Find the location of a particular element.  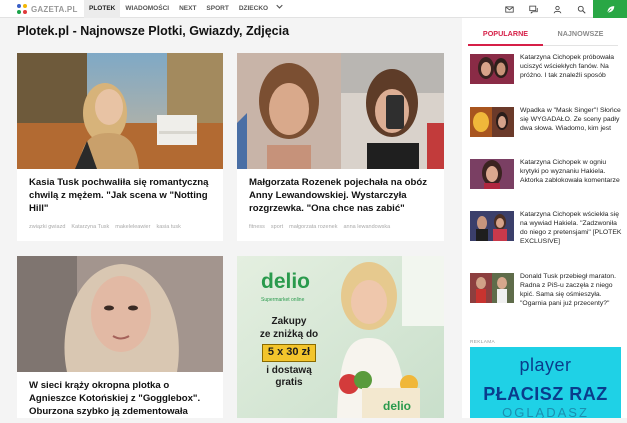

tab-popularne: POPULARNE is located at coordinates (505, 35).